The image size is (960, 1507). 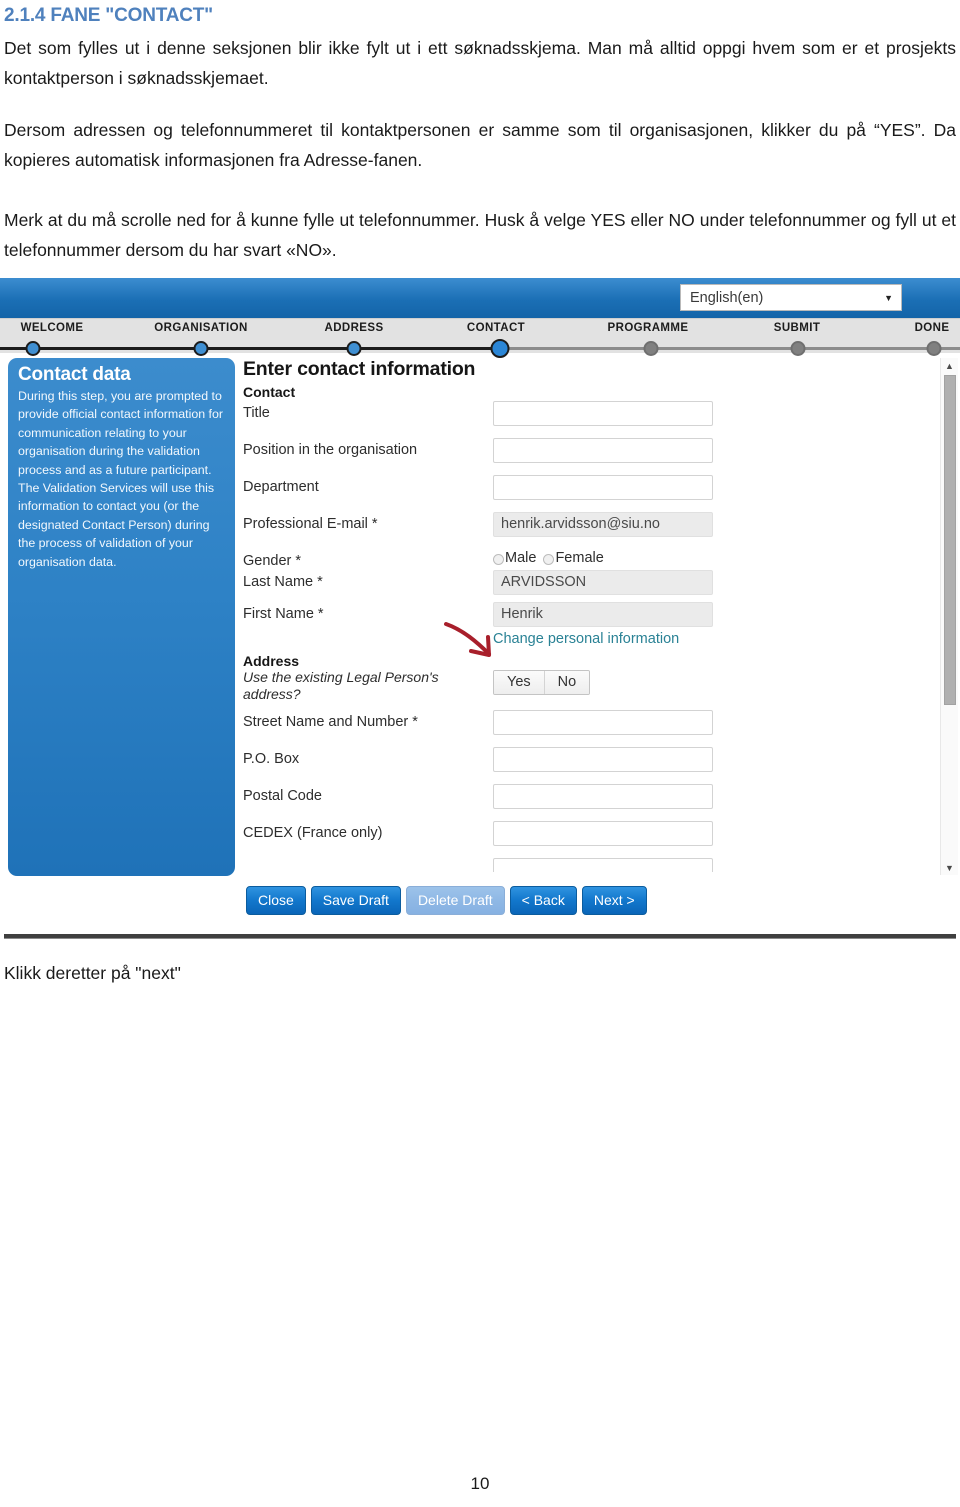 I want to click on change-personal-information-link: Change personal information, so click(x=586, y=639).